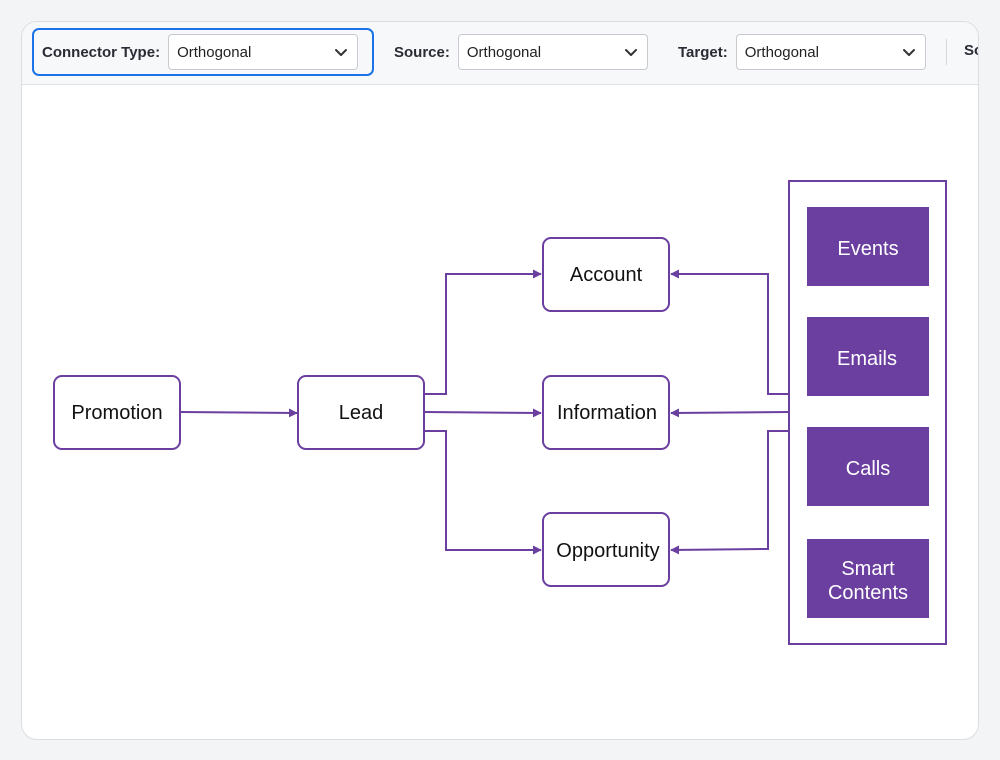 This screenshot has width=1000, height=760. I want to click on node-promotion: Promotion, so click(117, 412).